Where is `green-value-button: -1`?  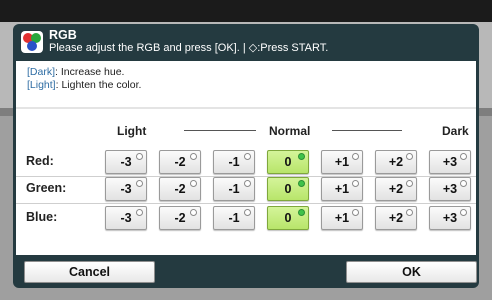 green-value-button: -1 is located at coordinates (234, 189).